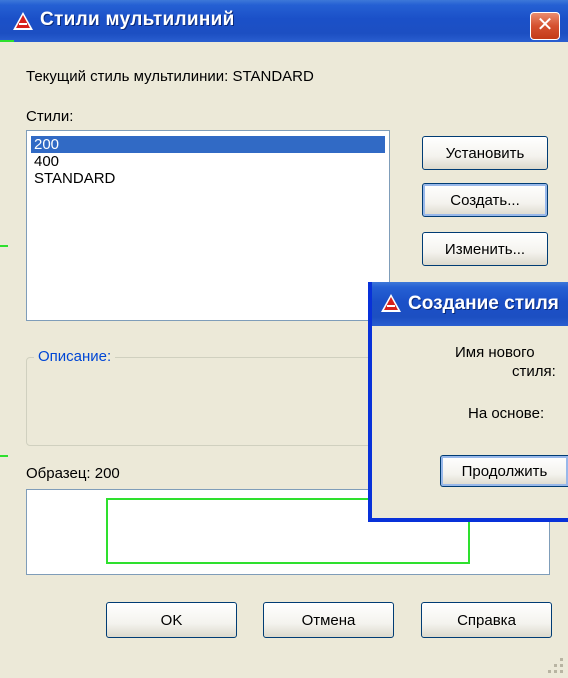 Image resolution: width=568 pixels, height=678 pixels. Describe the element at coordinates (201, 401) in the screenshot. I see `description-group` at that location.